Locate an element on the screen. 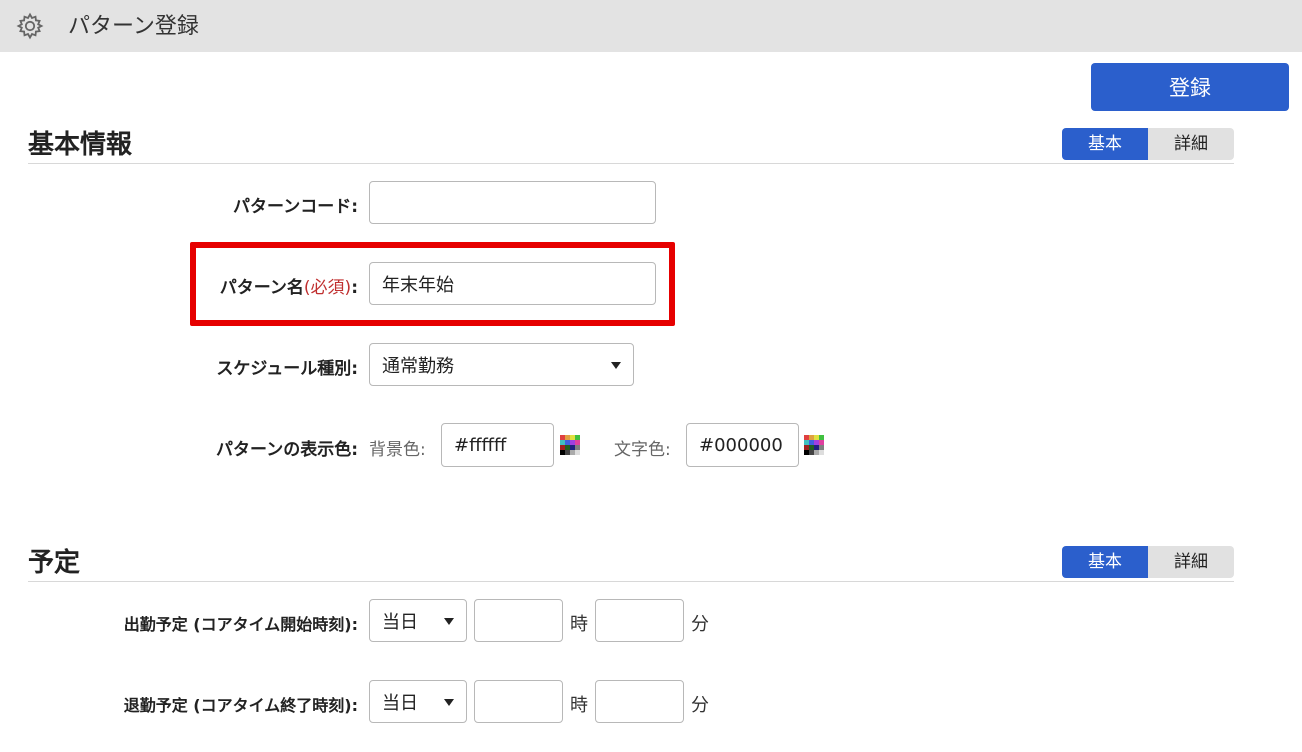 The height and width of the screenshot is (752, 1302). start-day-select: 当日 is located at coordinates (418, 620).